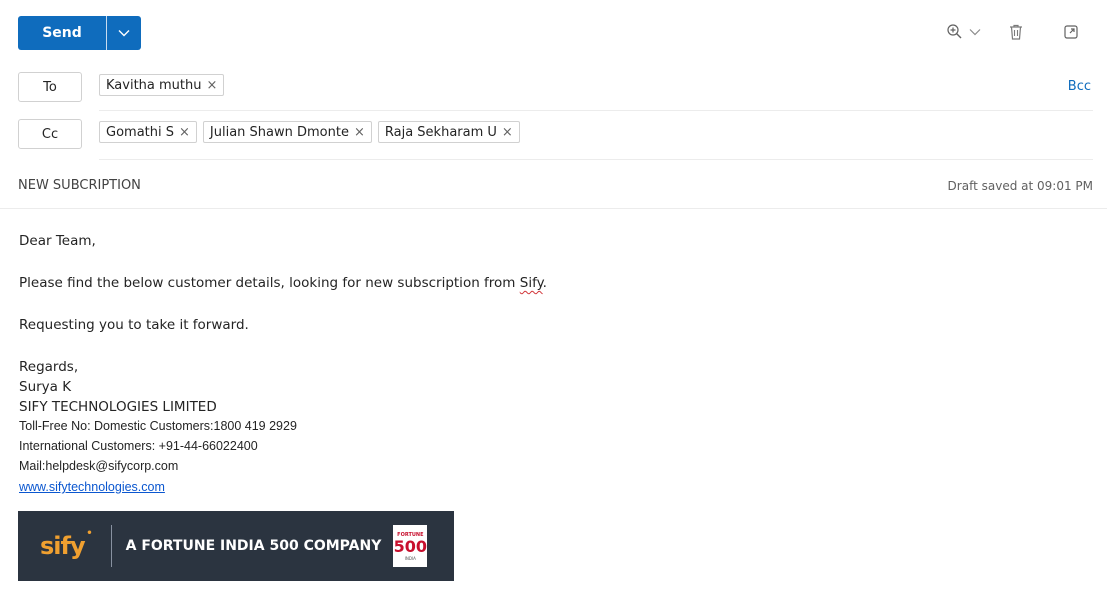 Image resolution: width=1107 pixels, height=593 pixels. Describe the element at coordinates (140, 132) in the screenshot. I see `recipient-name: Gomathi S` at that location.